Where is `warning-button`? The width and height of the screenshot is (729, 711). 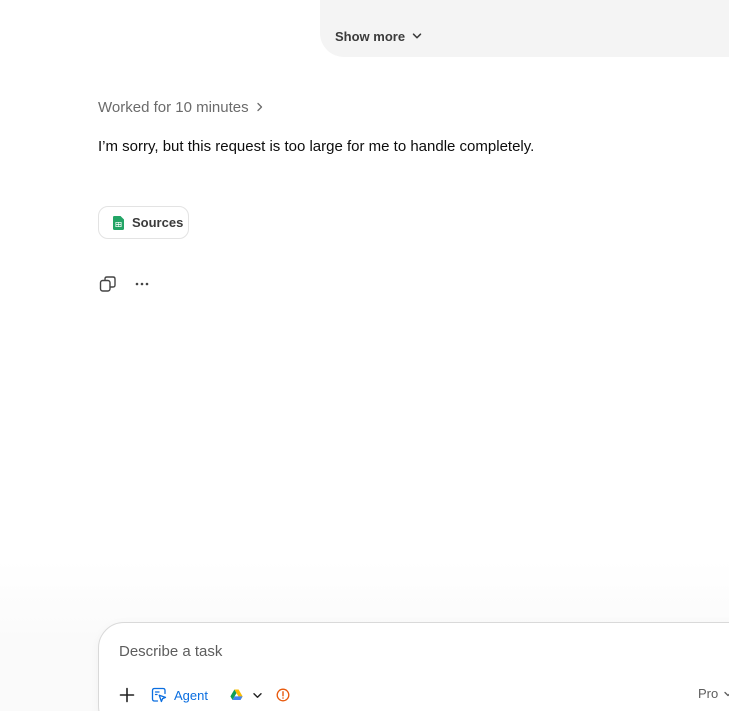 warning-button is located at coordinates (283, 695).